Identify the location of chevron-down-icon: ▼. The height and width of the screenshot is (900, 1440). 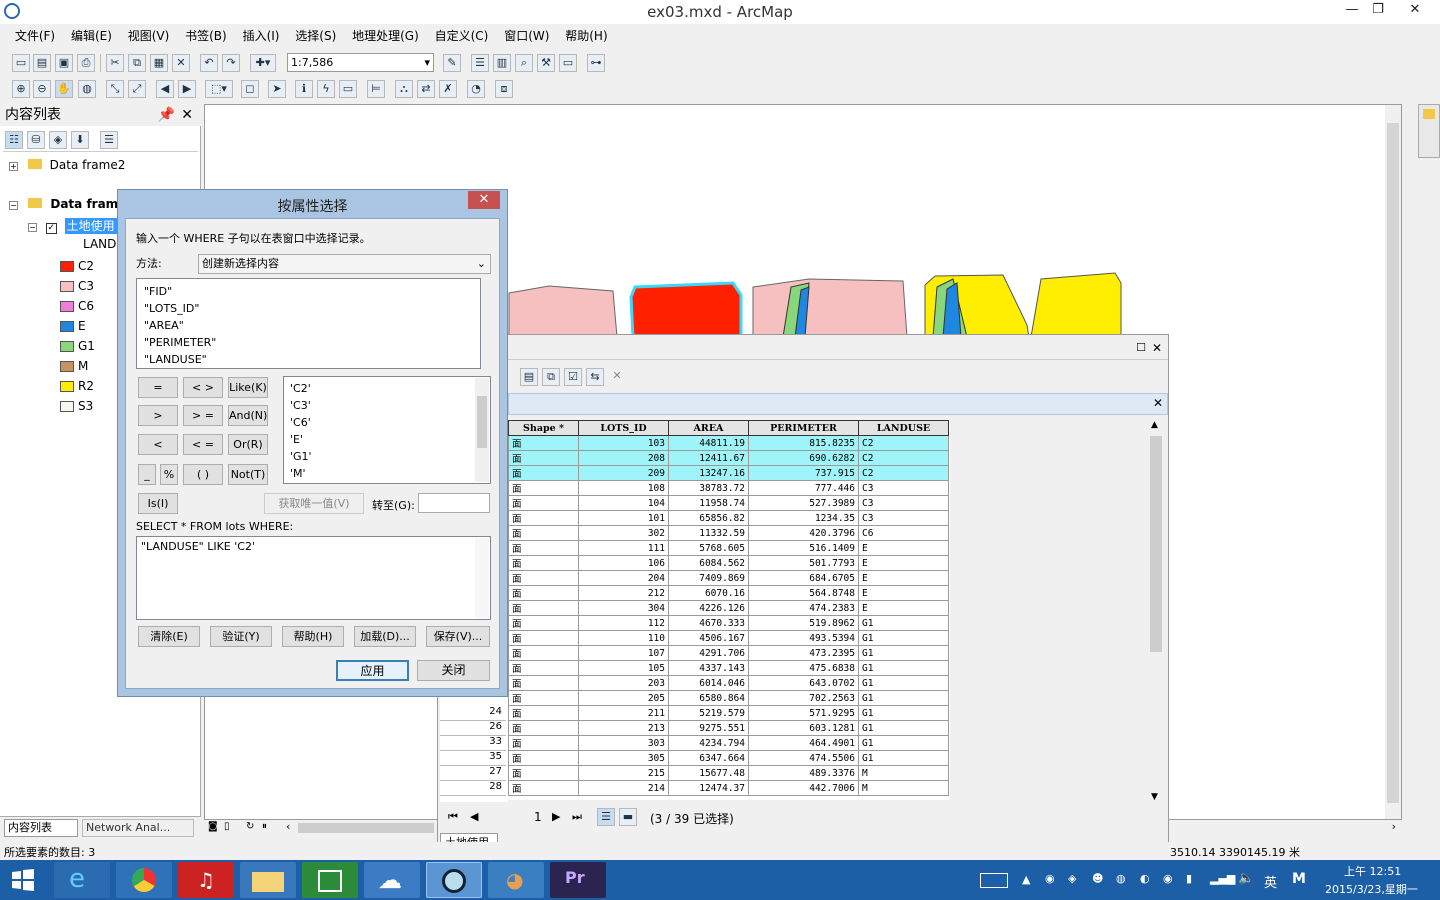
(1154, 797).